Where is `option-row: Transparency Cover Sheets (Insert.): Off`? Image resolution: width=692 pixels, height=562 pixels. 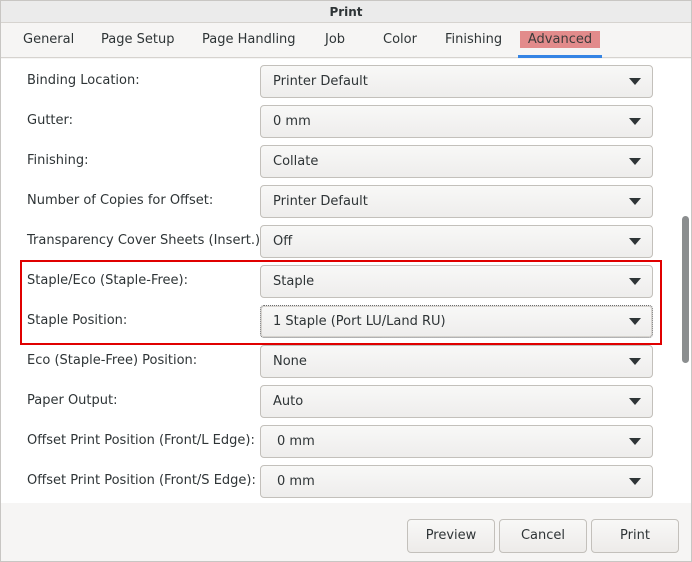
option-row: Transparency Cover Sheets (Insert.): Off is located at coordinates (336, 245).